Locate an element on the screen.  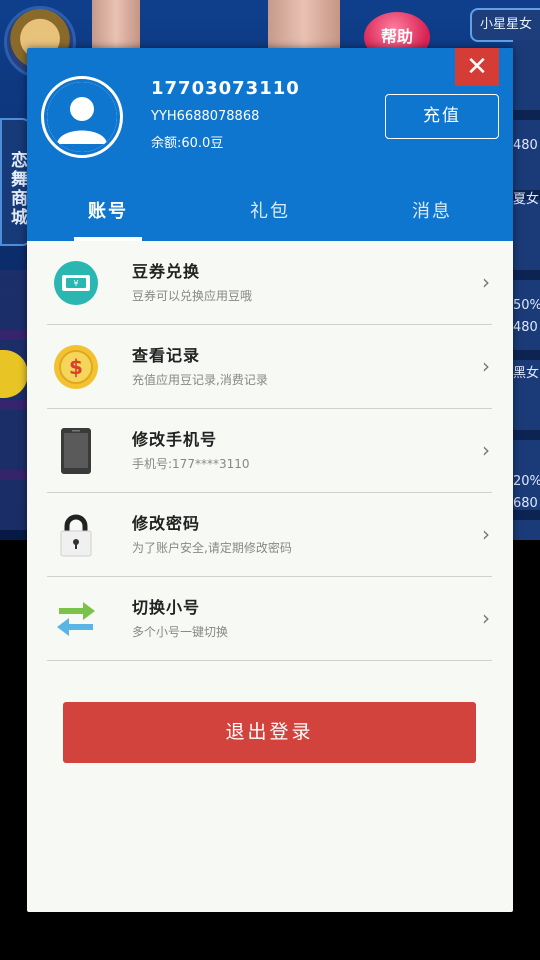
background-right-label: 夏女 is located at coordinates (526, 199).